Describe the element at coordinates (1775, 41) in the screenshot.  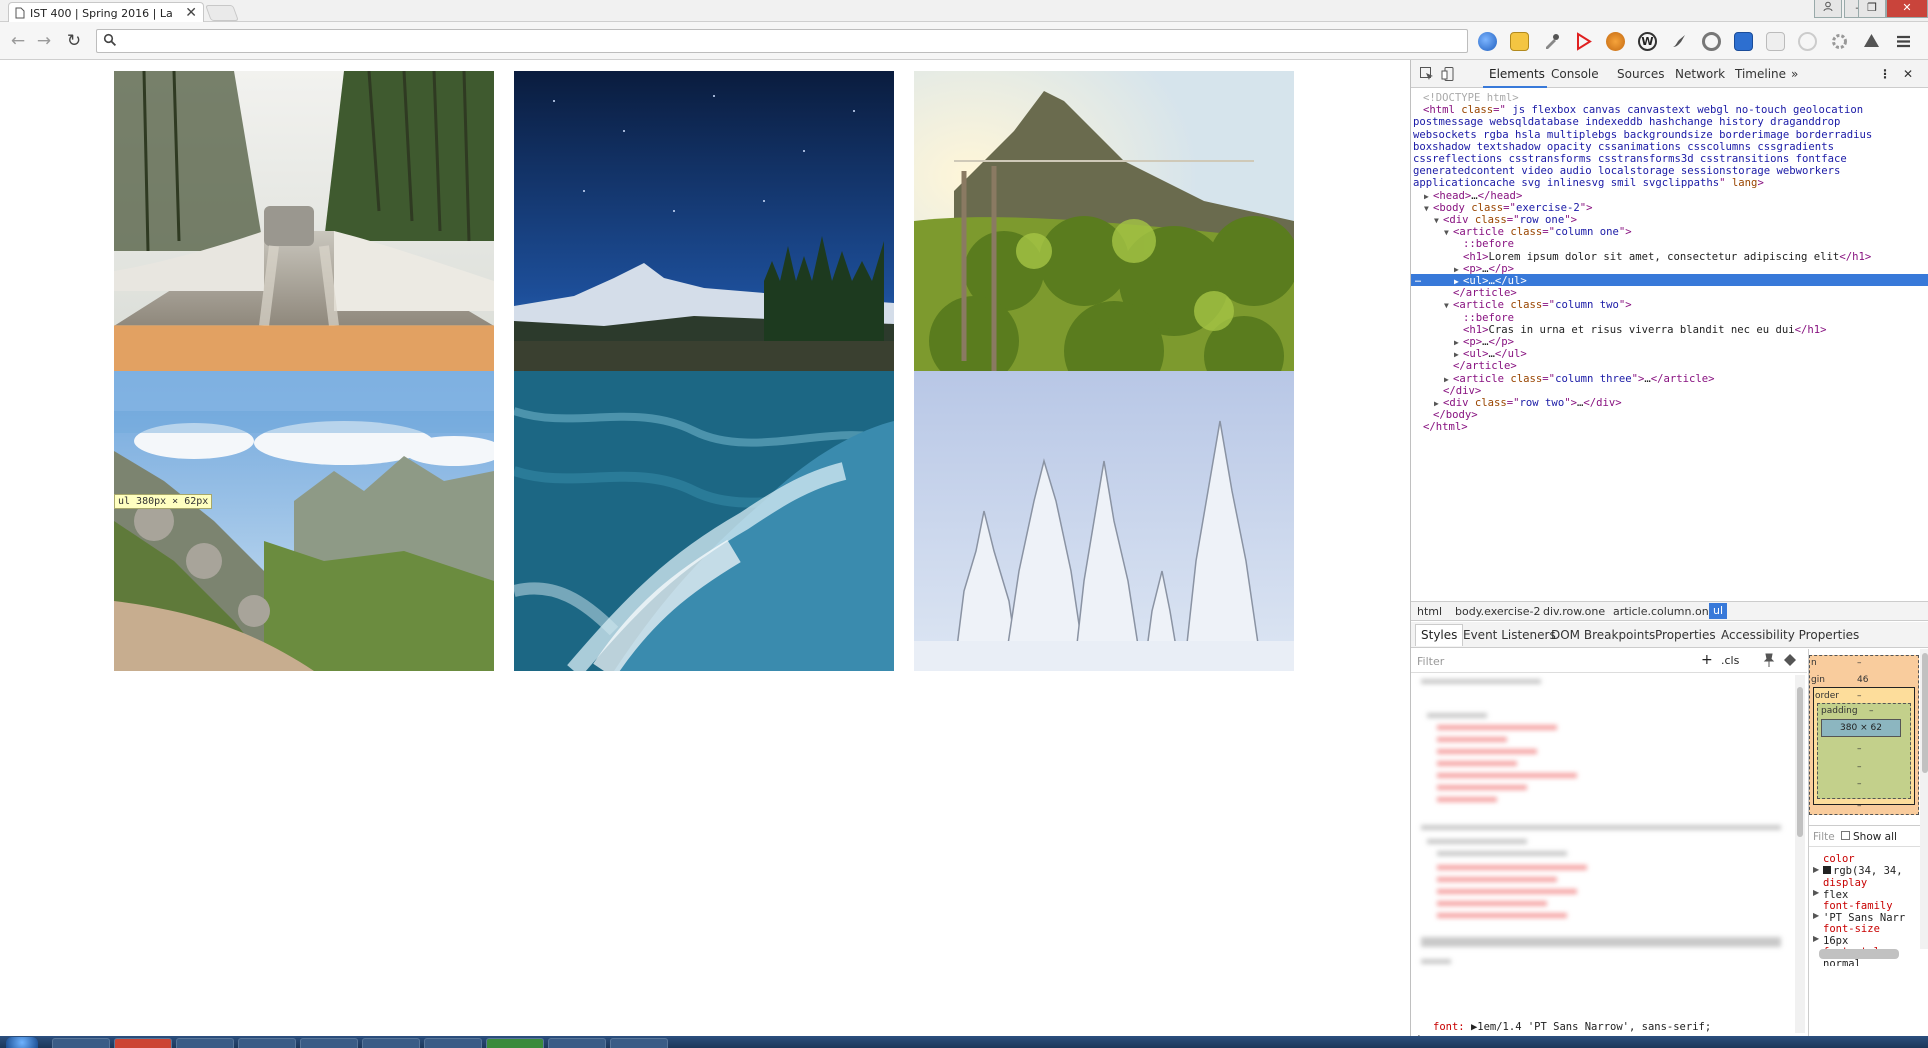
I see `extension-page-icon` at that location.